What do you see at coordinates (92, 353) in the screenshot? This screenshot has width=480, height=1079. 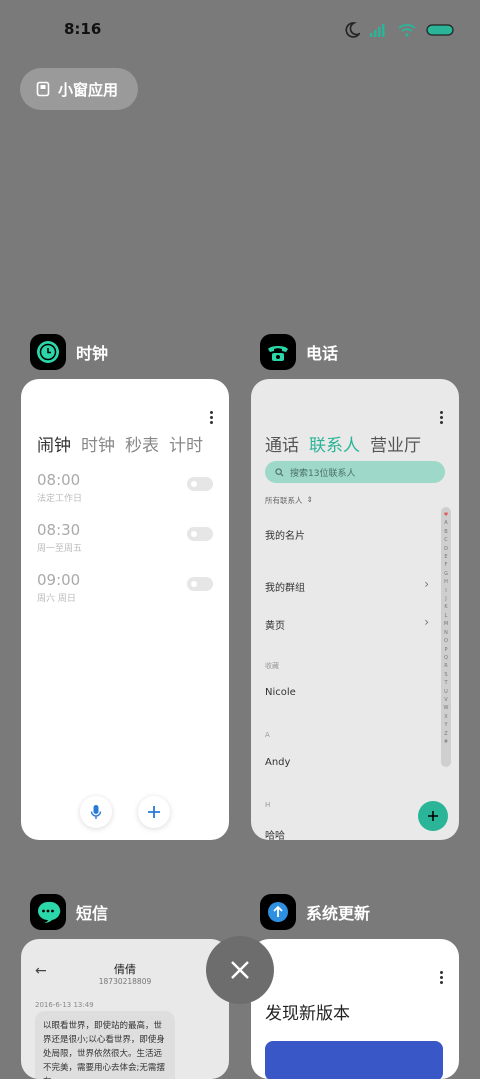 I see `clock-app-name: 时钟` at bounding box center [92, 353].